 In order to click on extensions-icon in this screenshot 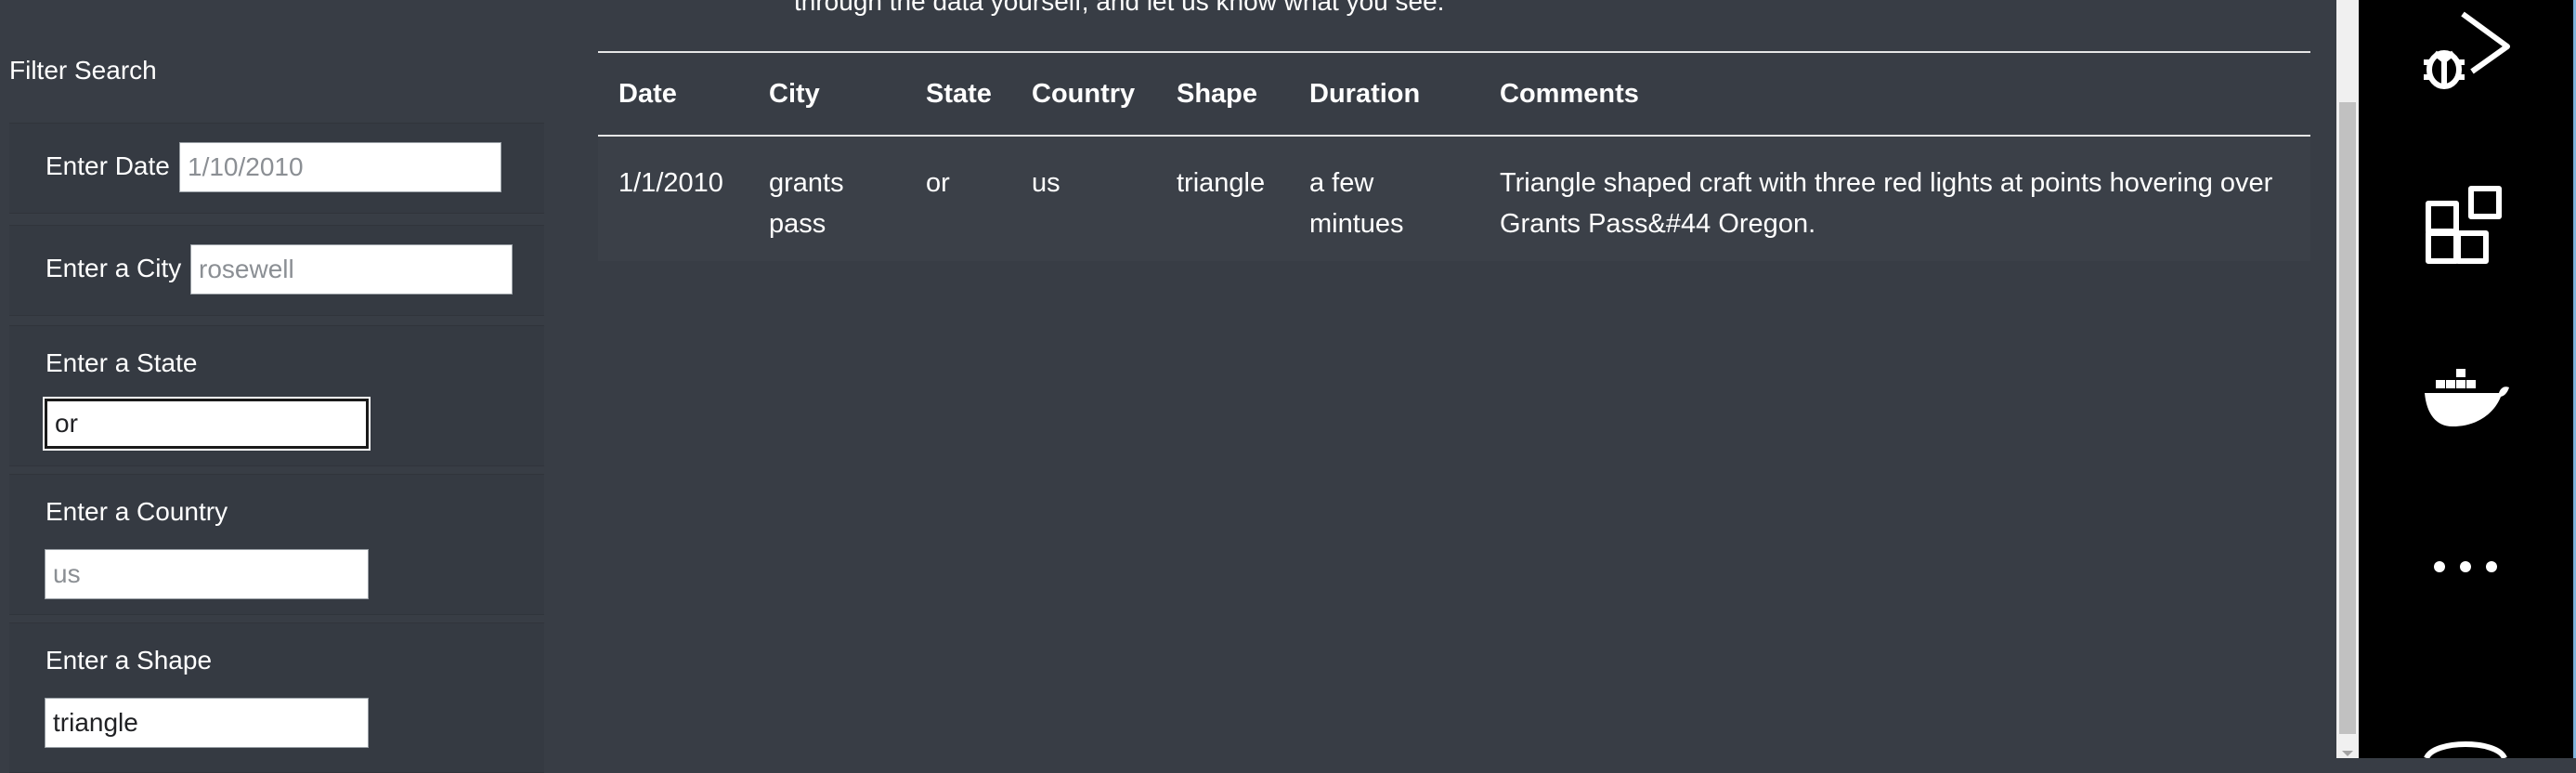, I will do `click(2465, 227)`.